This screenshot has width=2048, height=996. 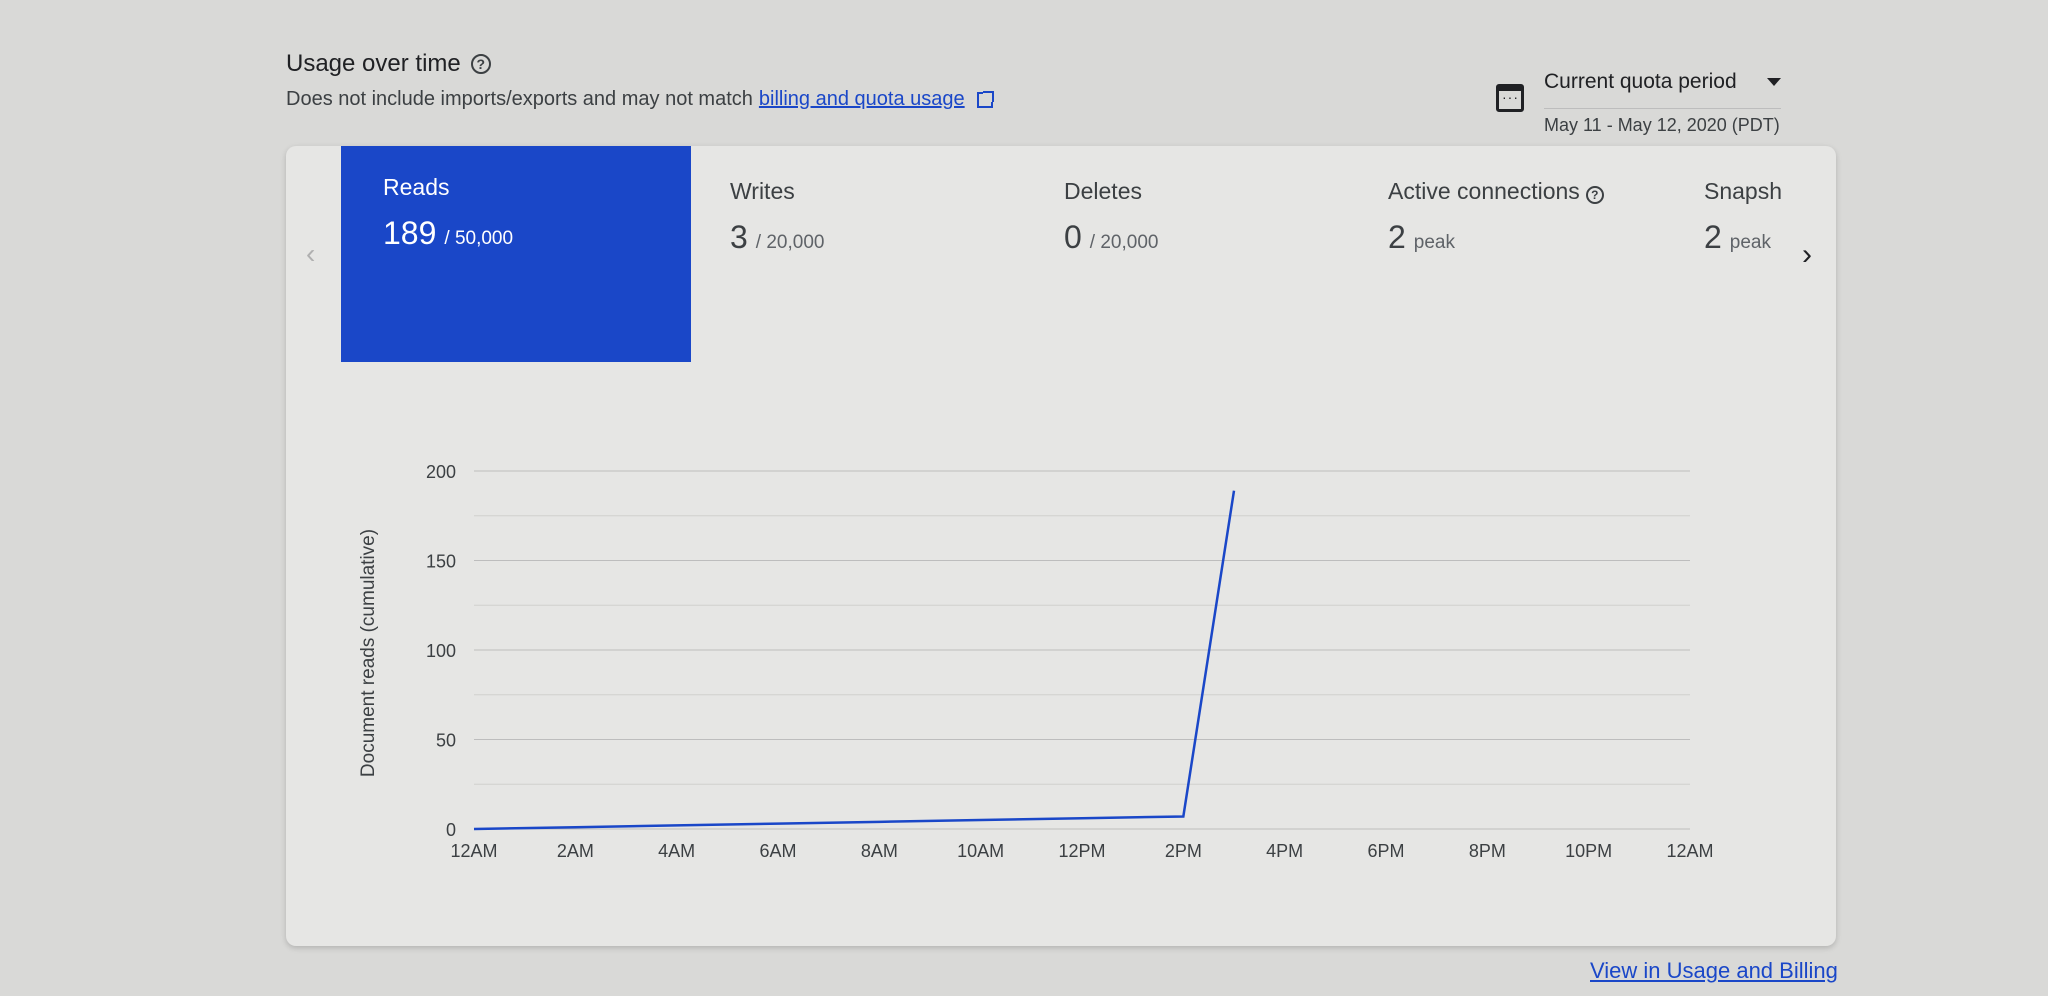 I want to click on help-icon: ?, so click(x=480, y=64).